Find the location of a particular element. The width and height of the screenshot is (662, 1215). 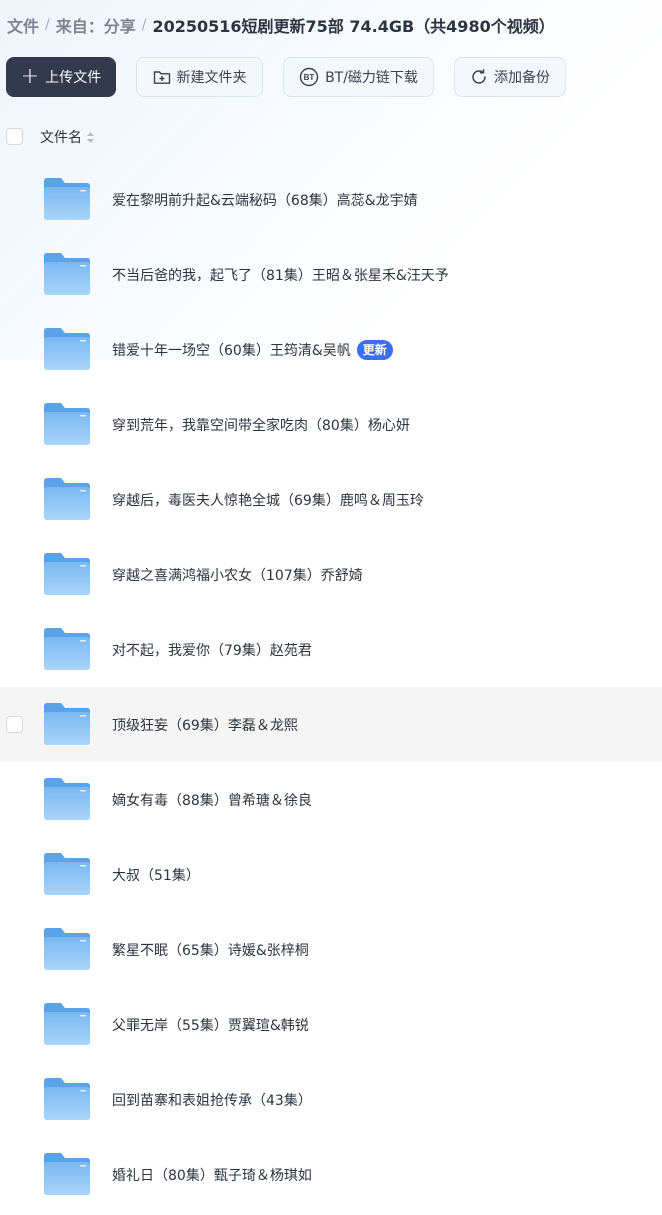

file-row: 对不起，我爱你（79集）赵苑君 is located at coordinates (331, 649).